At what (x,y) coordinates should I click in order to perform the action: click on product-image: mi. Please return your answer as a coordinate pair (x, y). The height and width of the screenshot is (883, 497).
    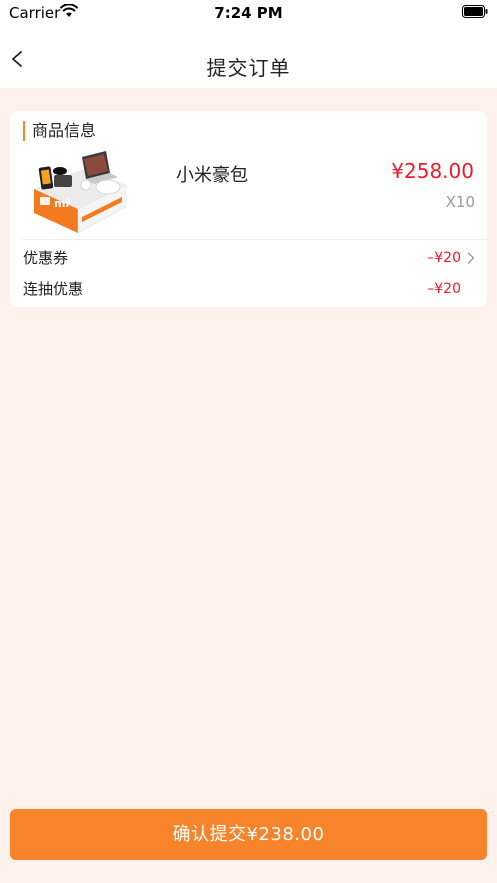
    Looking at the image, I should click on (80, 192).